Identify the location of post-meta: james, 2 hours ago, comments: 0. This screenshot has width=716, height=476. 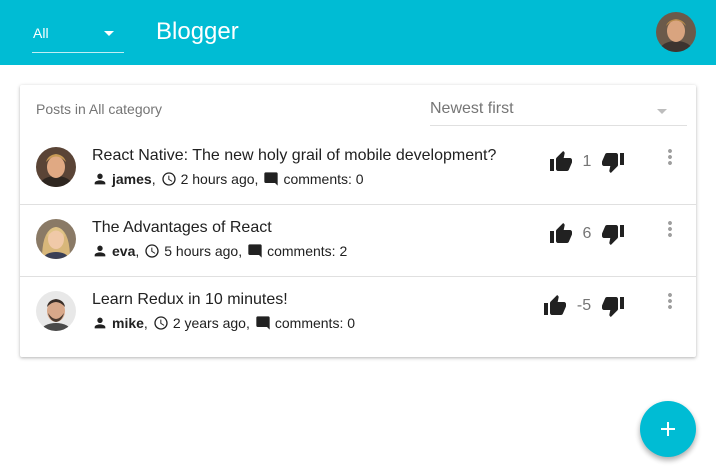
(228, 179).